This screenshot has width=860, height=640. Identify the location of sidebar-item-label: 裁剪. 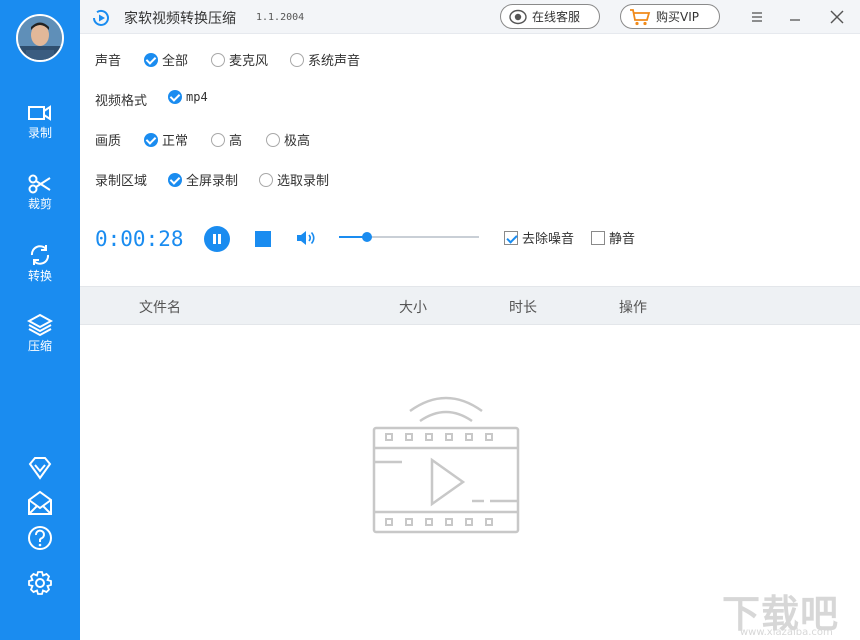
(39, 204).